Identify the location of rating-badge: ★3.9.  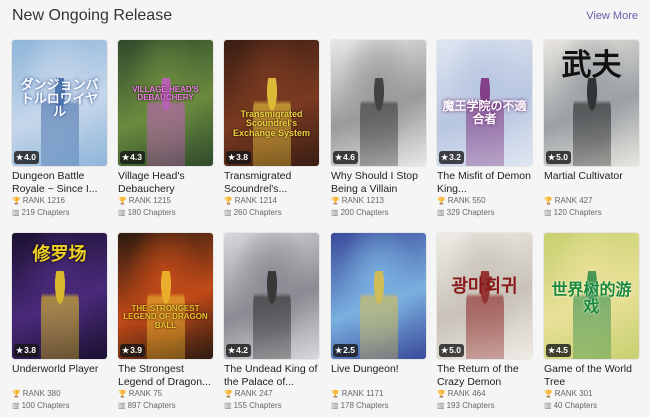
(132, 350).